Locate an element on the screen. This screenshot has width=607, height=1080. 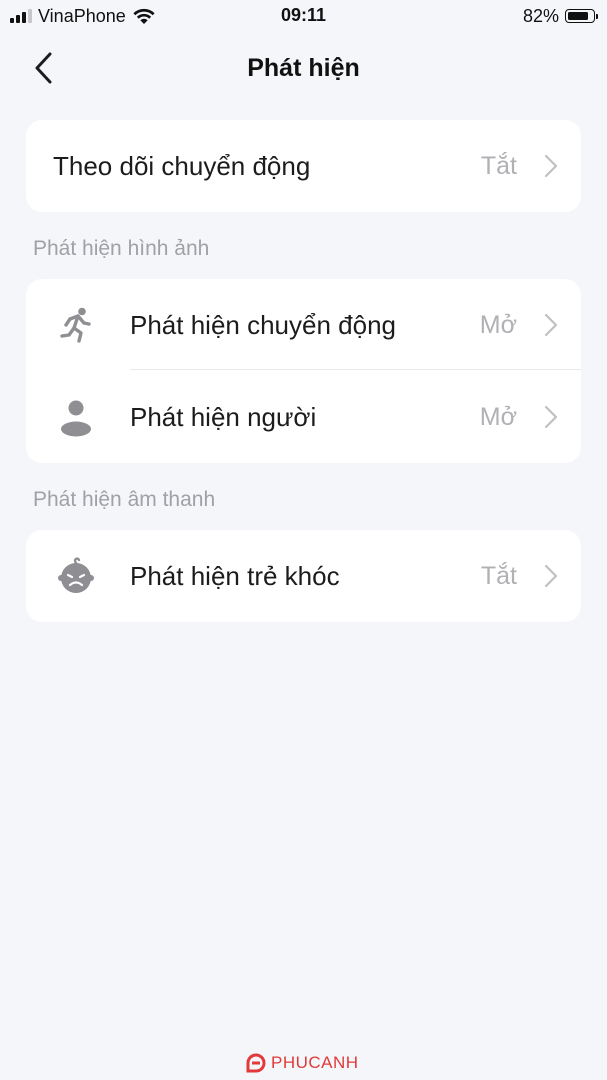
baby-cry-detection-label: Phát hiện trẻ khóc is located at coordinates (235, 575).